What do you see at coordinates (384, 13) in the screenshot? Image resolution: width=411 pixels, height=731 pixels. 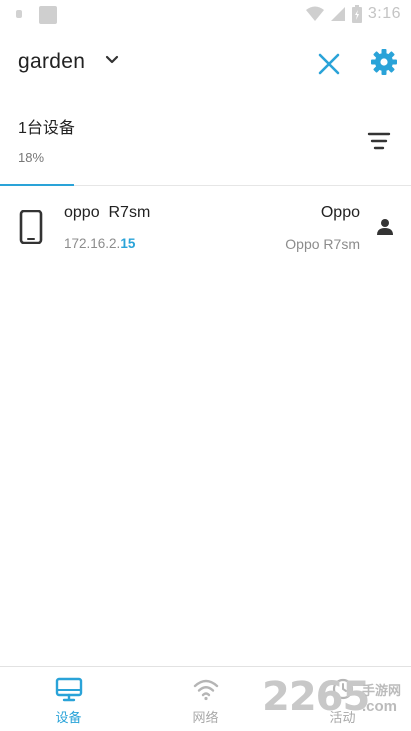 I see `status-time: 3:16` at bounding box center [384, 13].